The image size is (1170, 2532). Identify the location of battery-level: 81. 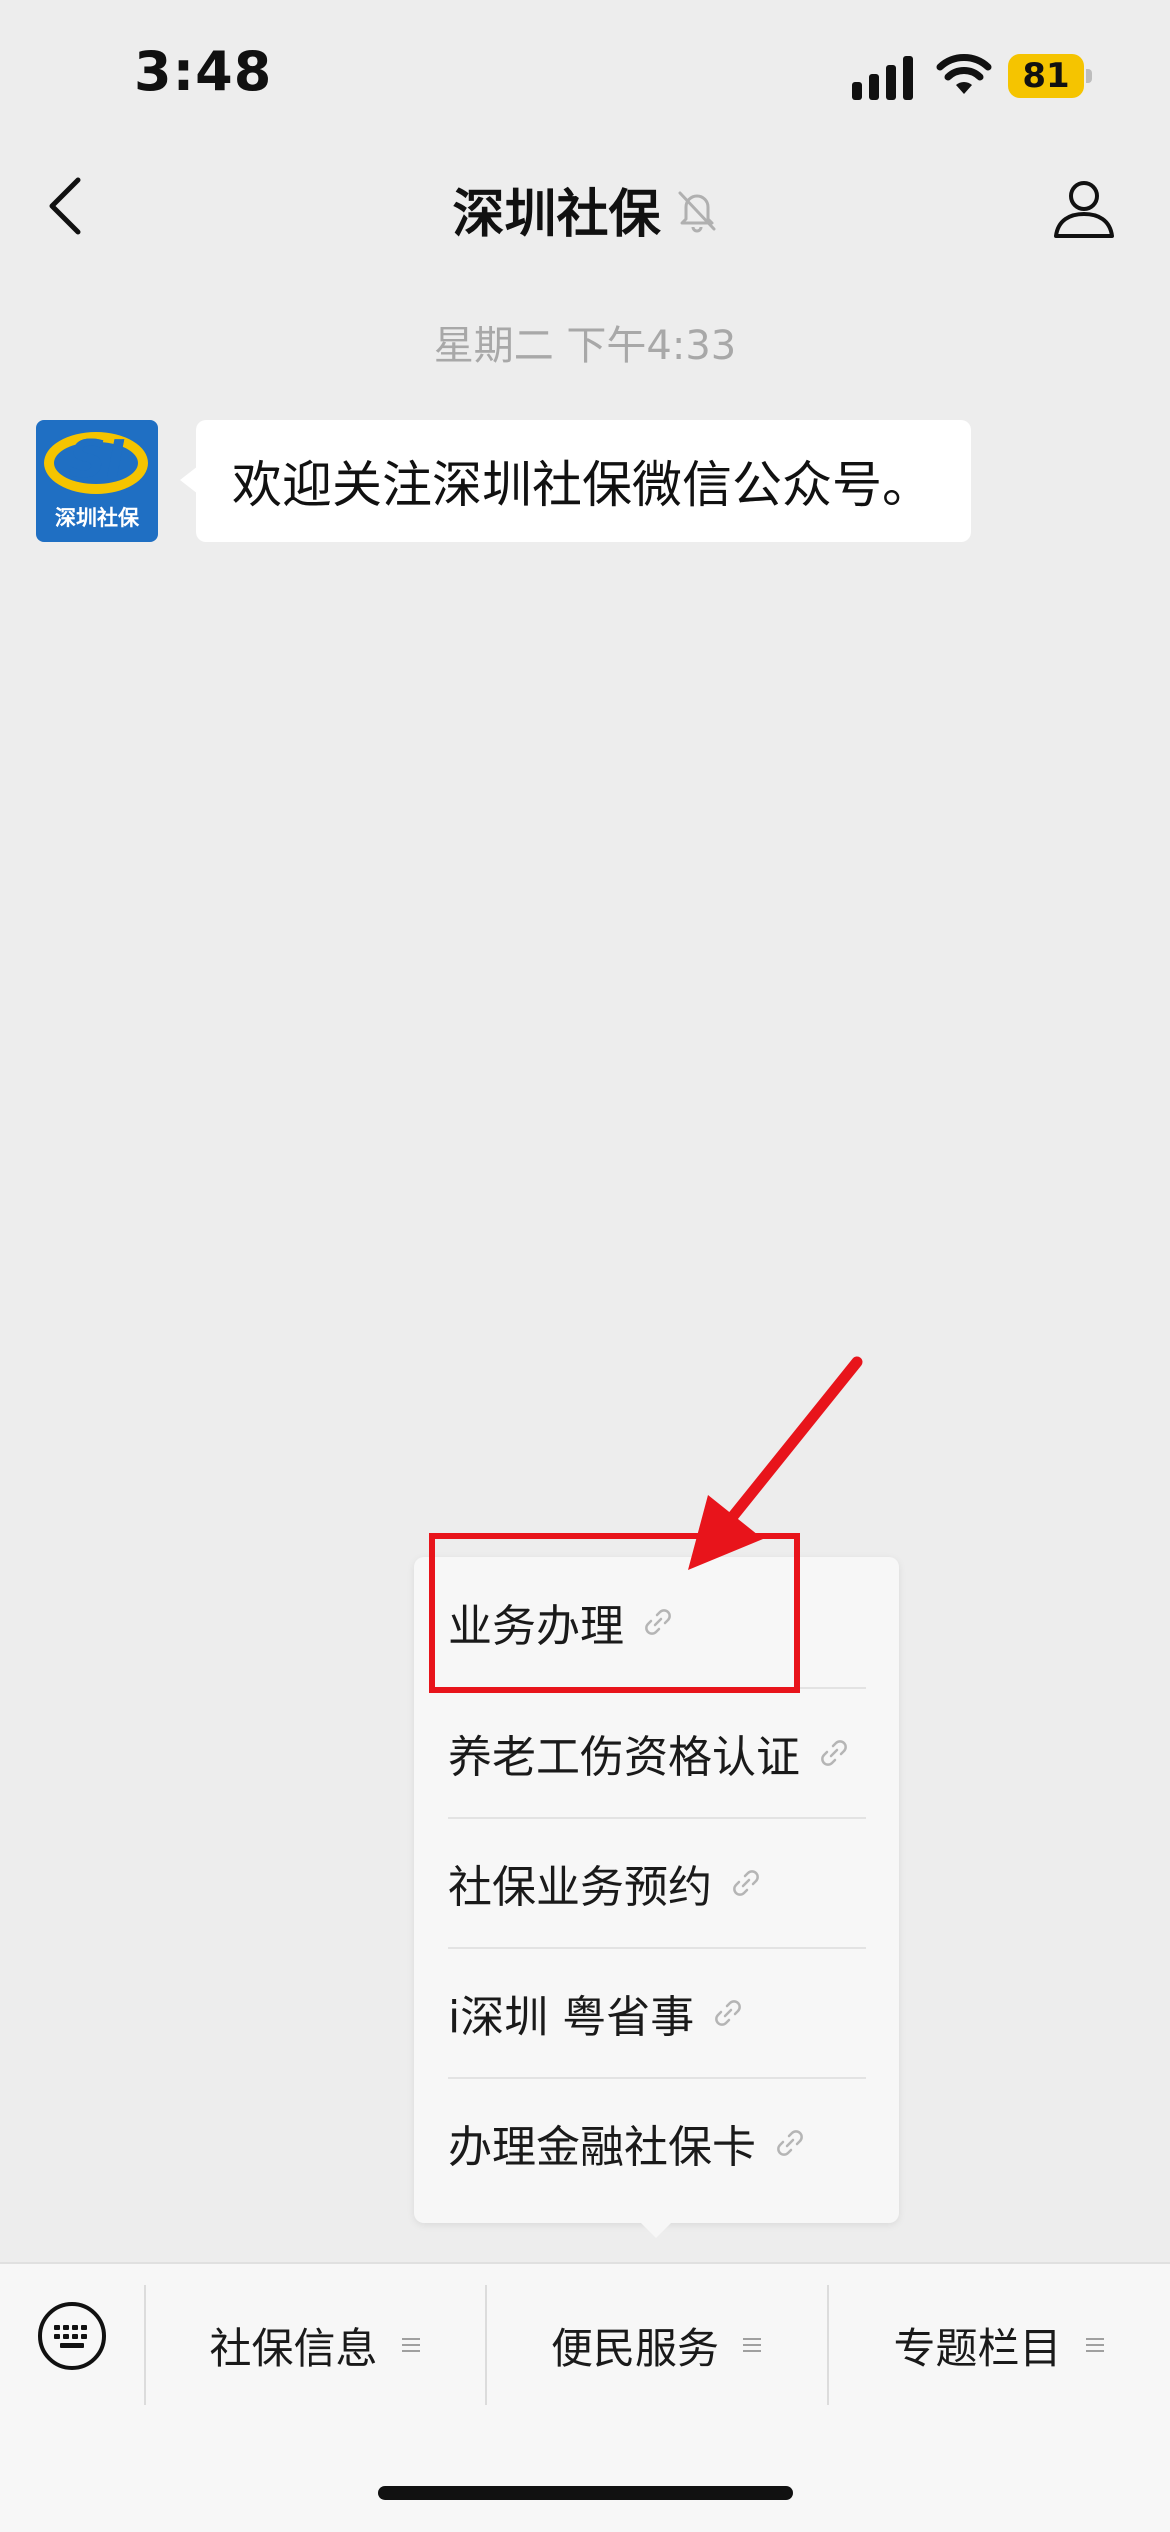
(1046, 76).